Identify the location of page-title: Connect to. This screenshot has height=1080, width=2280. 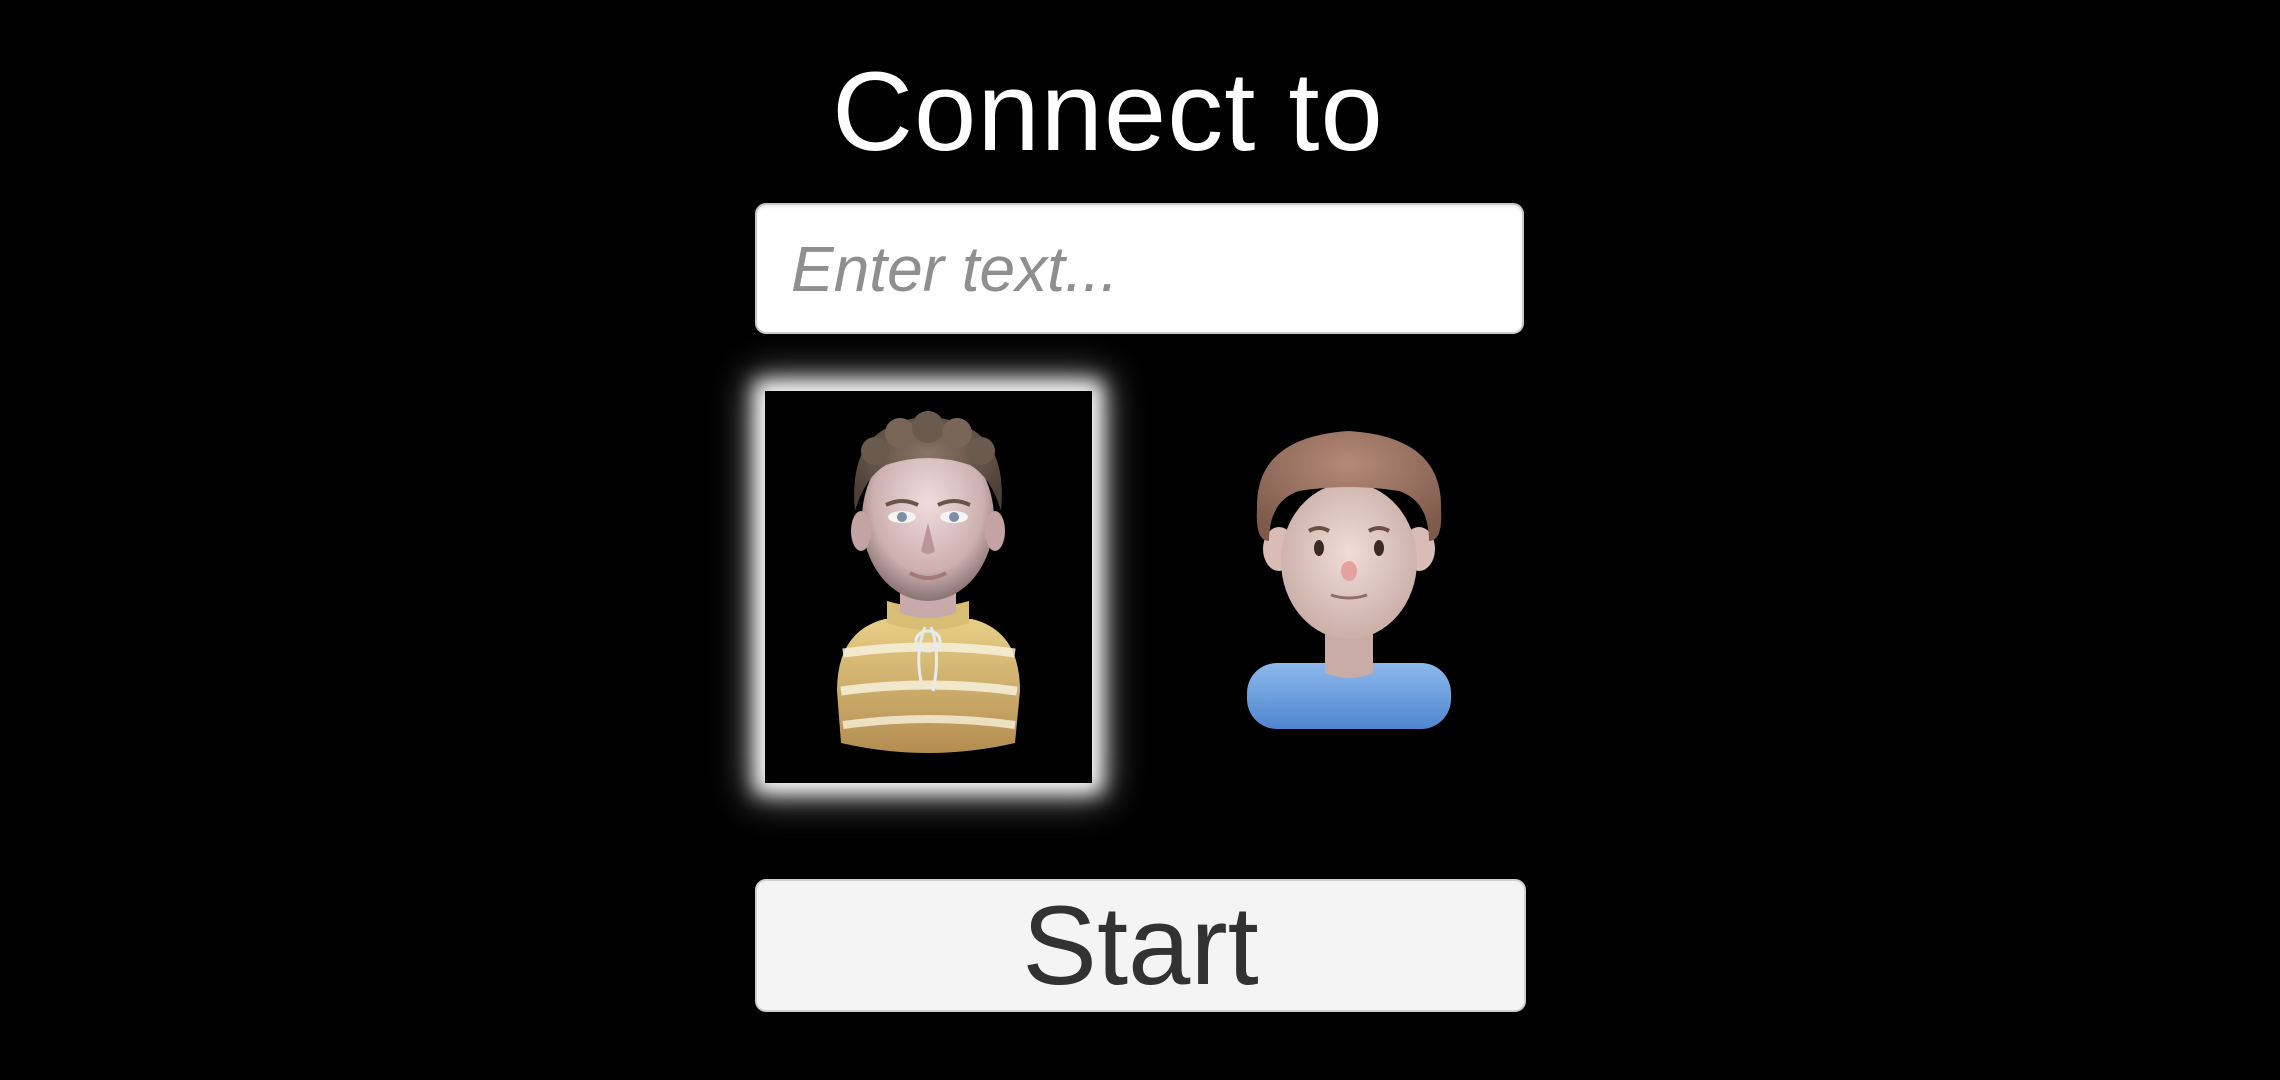
(1108, 111).